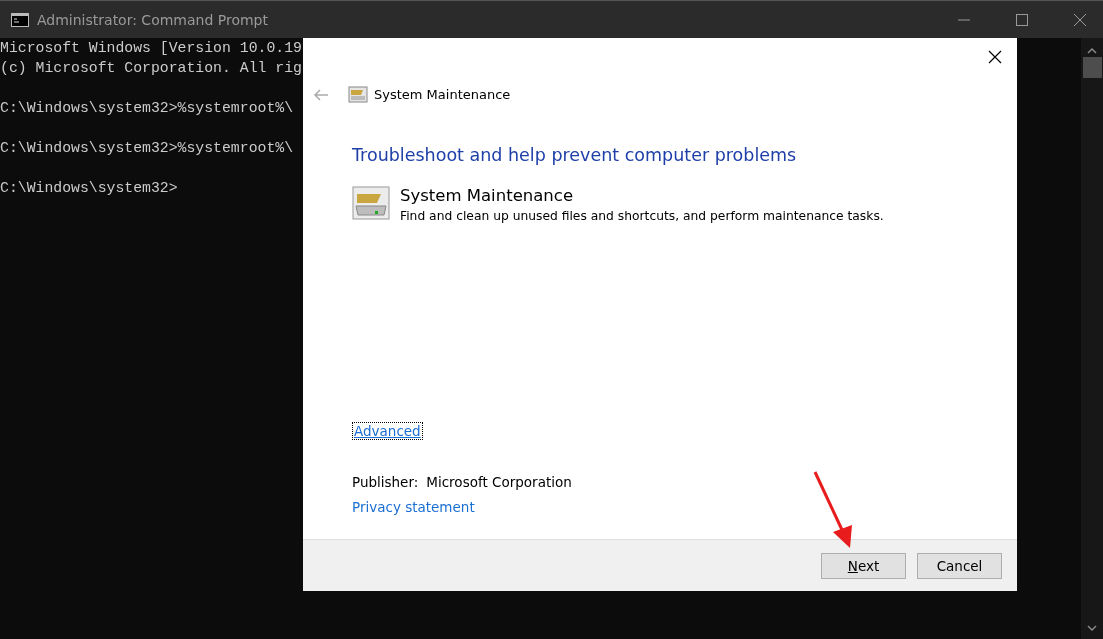 This screenshot has width=1103, height=639. What do you see at coordinates (385, 482) in the screenshot?
I see `publisher-label: Publisher:` at bounding box center [385, 482].